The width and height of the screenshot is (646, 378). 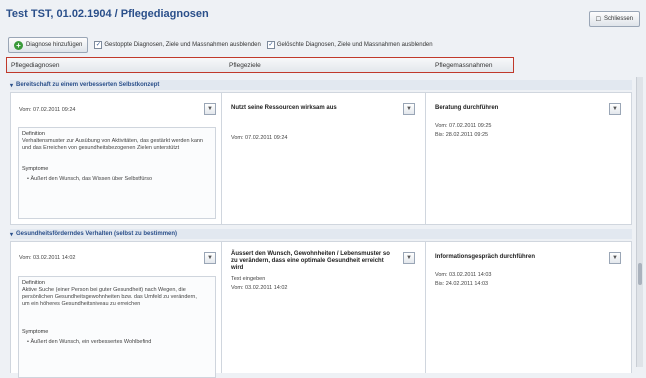 What do you see at coordinates (248, 279) in the screenshot?
I see `goal-subtext: Text eingeben` at bounding box center [248, 279].